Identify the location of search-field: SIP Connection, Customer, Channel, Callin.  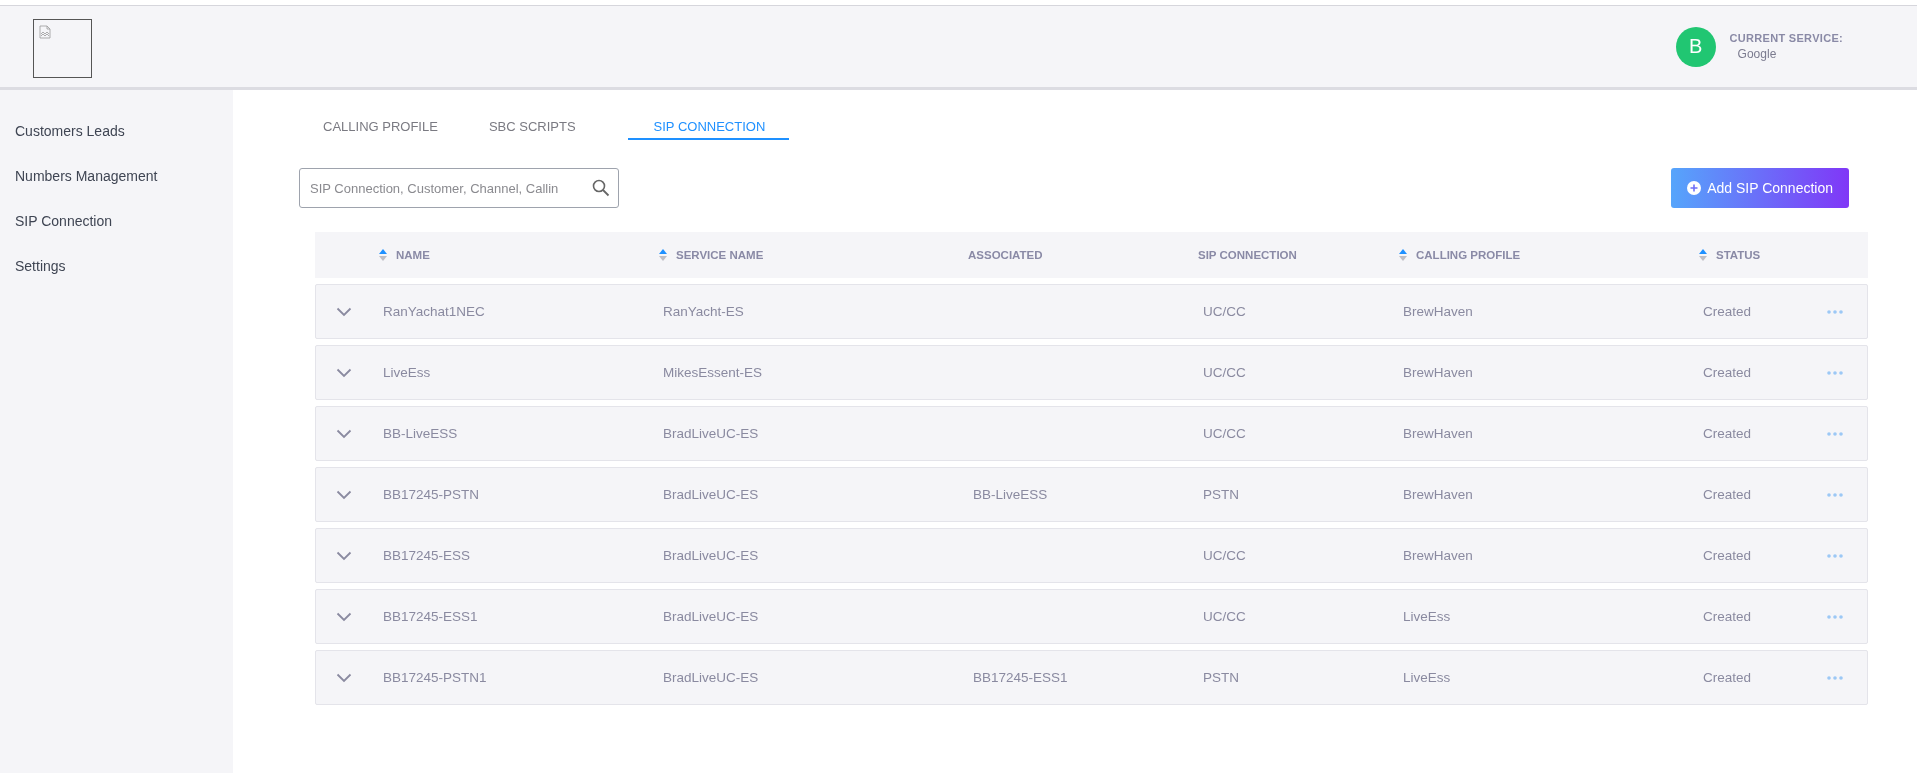
(459, 188).